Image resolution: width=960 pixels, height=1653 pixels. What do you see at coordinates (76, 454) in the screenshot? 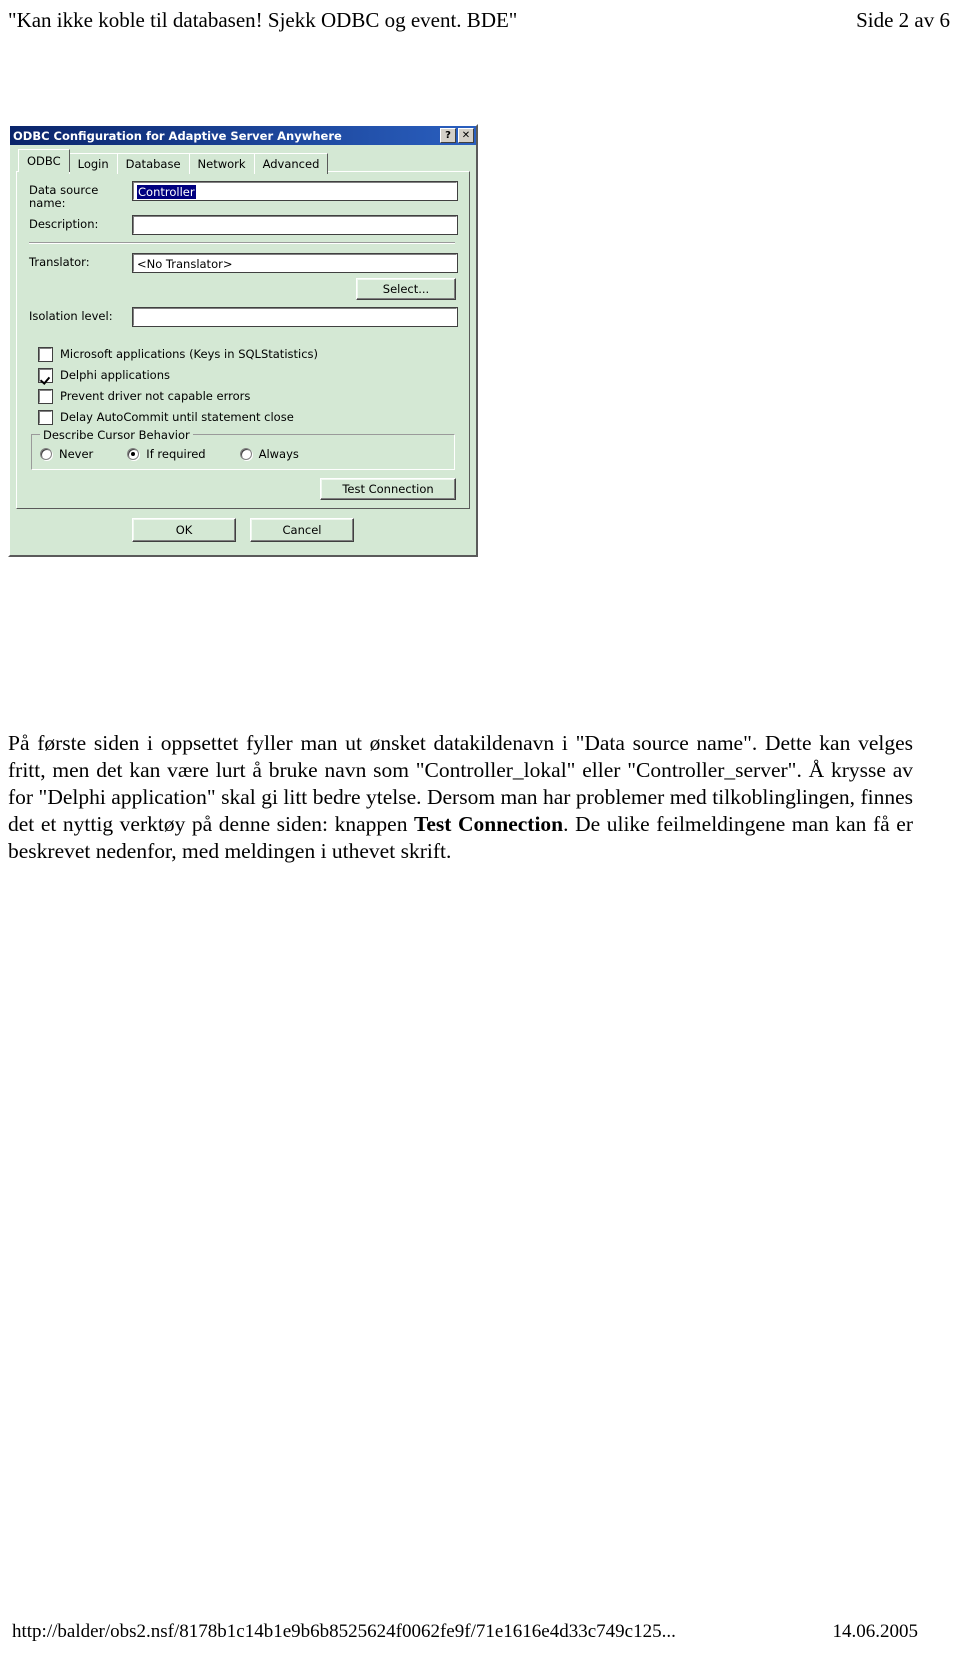
I see `radio-label-never: Never` at bounding box center [76, 454].